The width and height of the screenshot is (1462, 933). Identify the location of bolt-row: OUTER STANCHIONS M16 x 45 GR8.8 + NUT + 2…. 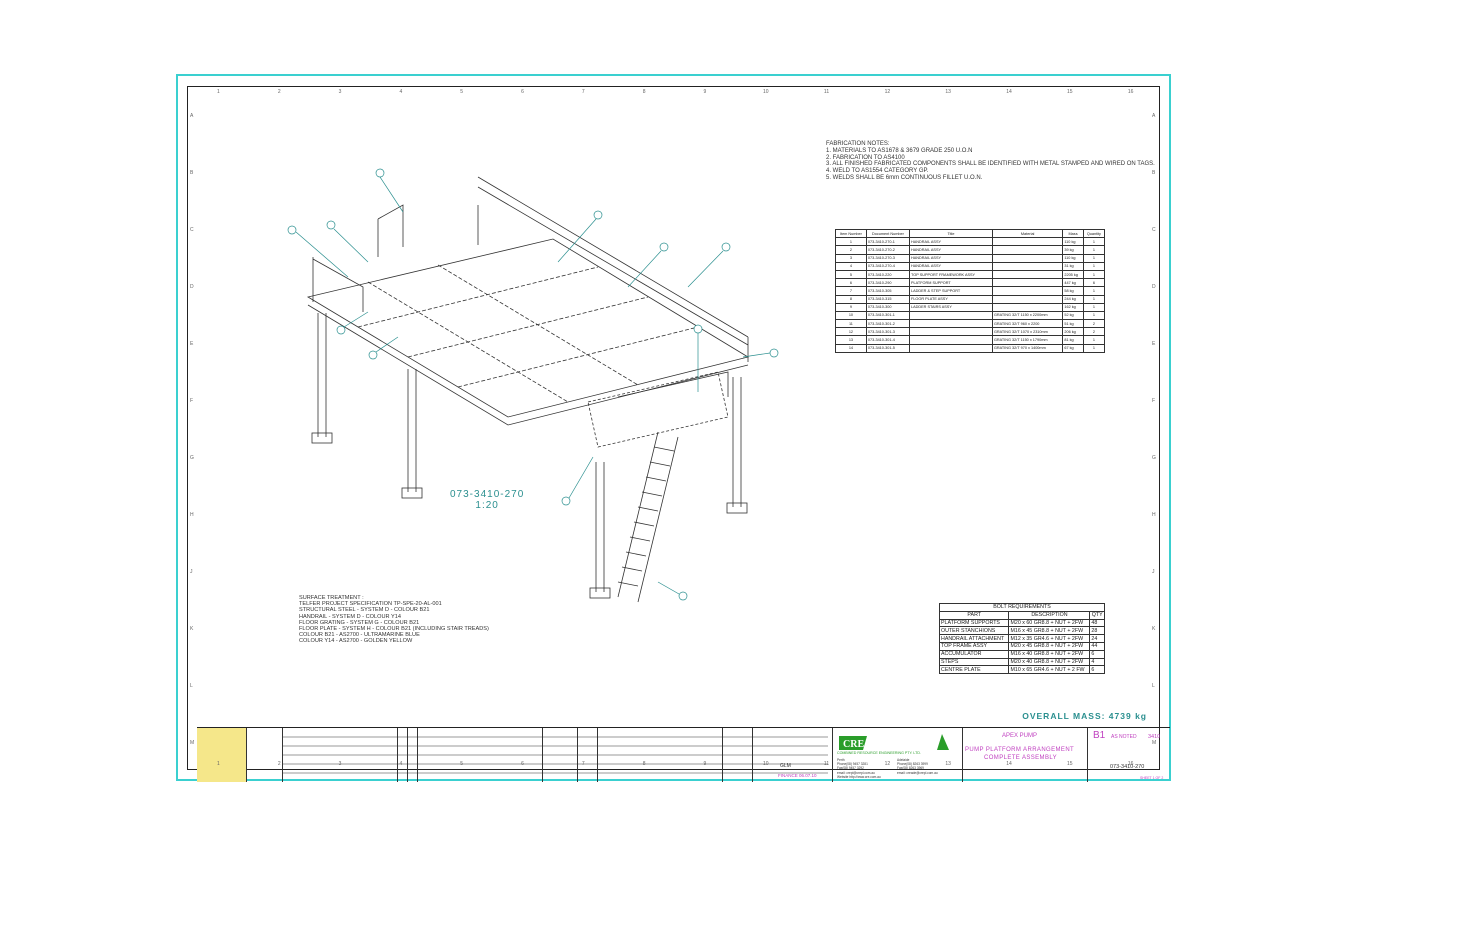
(1021, 631).